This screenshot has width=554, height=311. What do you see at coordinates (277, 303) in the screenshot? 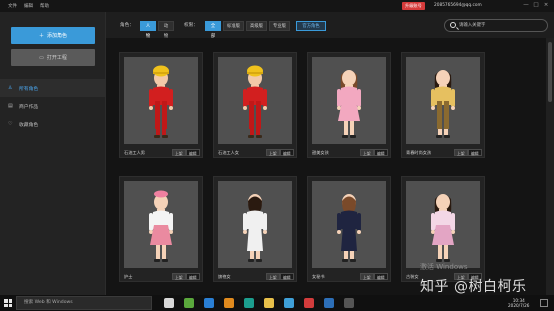
I see `taskbar: 搜索 Web 和 Windows 10:34 2020/7/26` at bounding box center [277, 303].